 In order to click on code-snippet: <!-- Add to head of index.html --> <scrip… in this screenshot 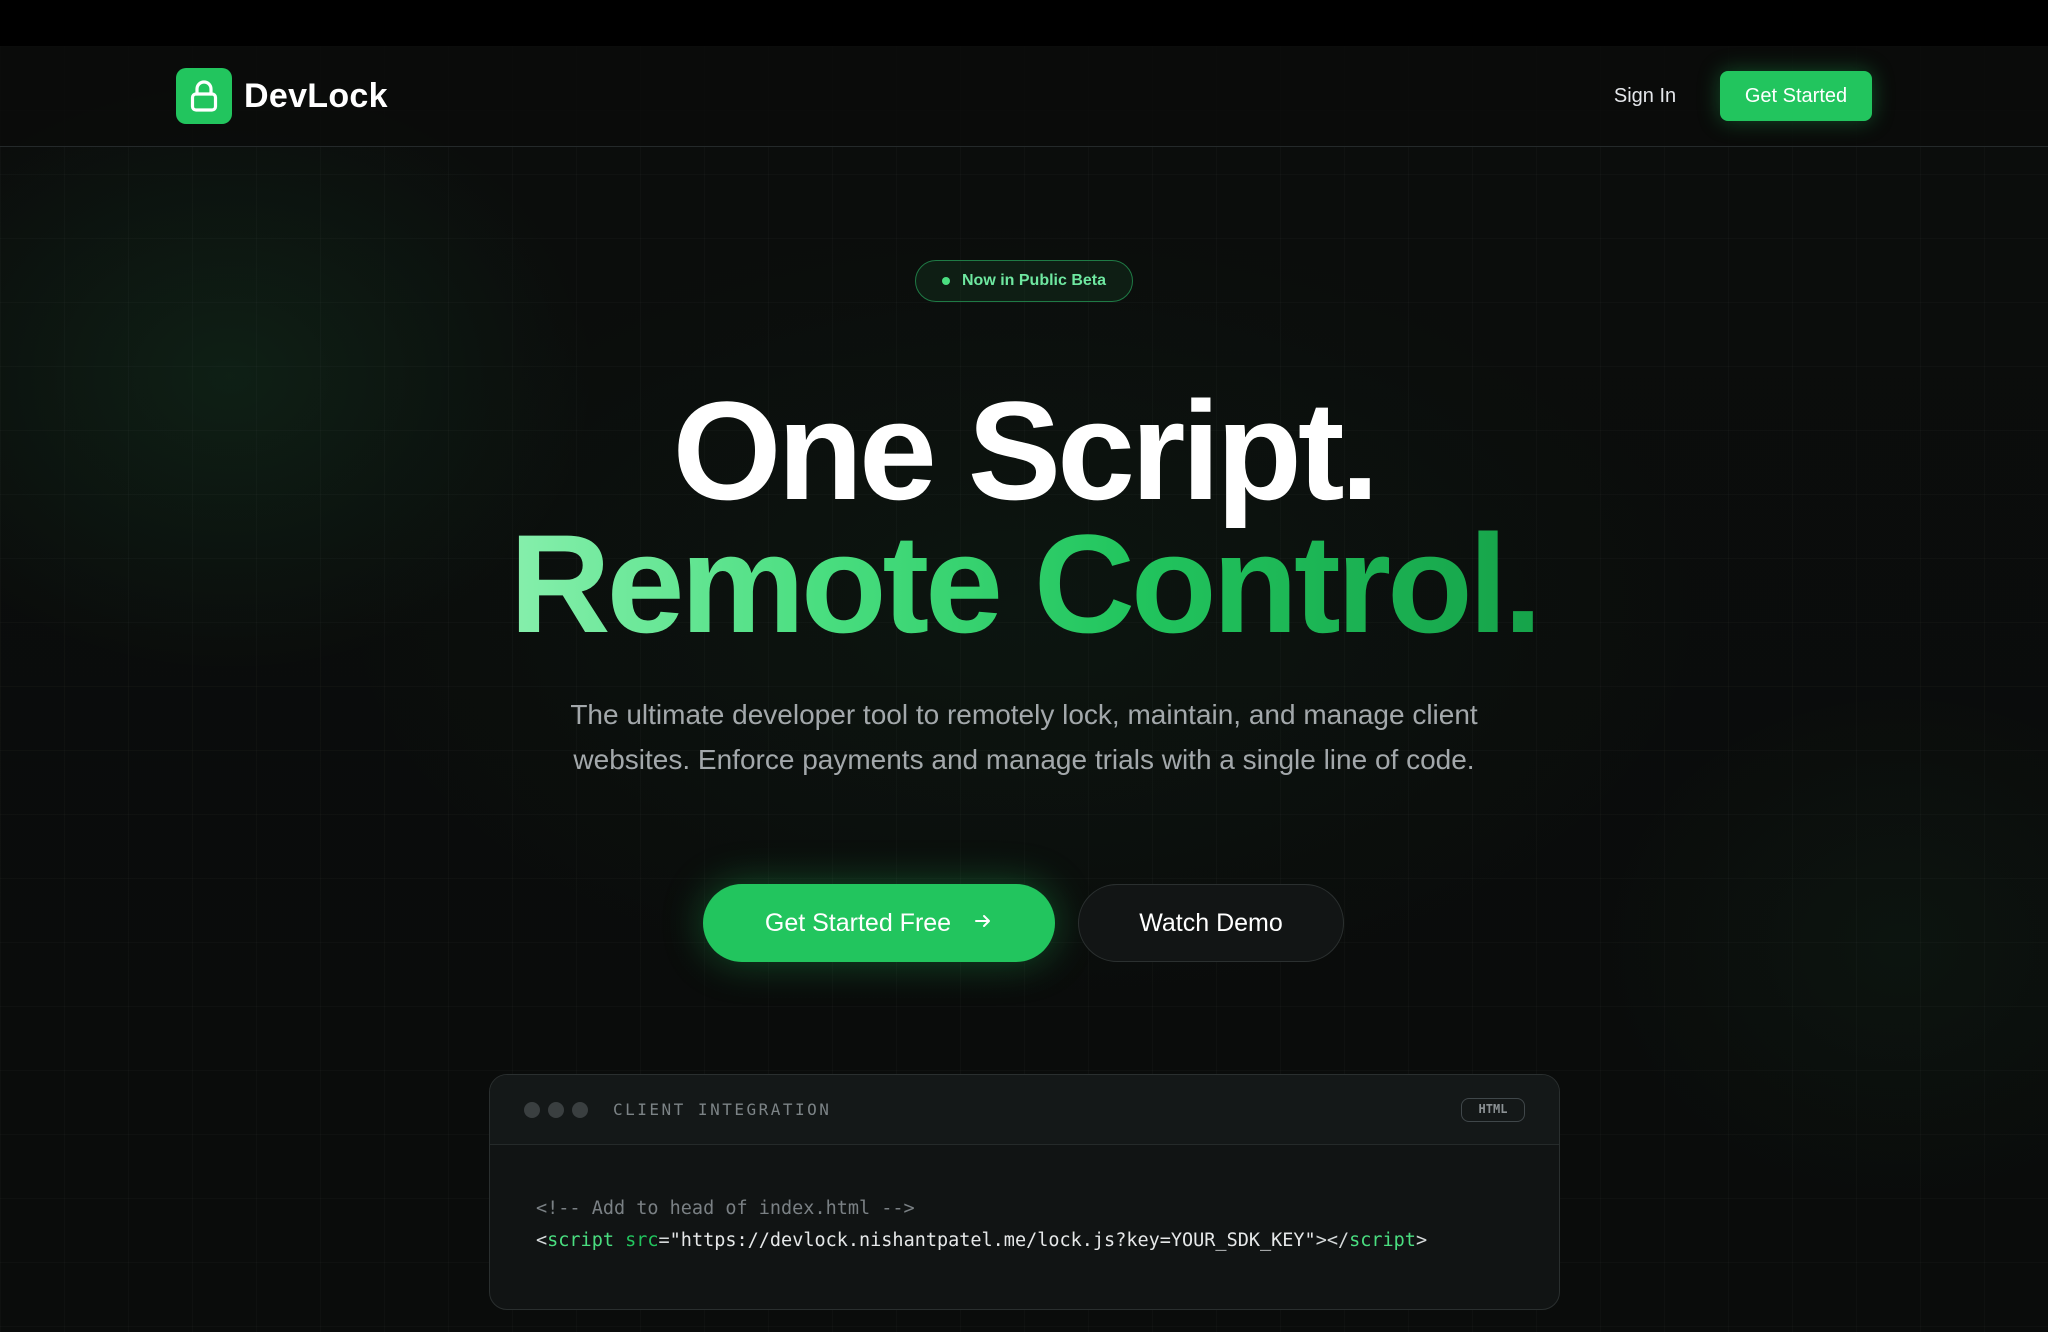, I will do `click(981, 1225)`.